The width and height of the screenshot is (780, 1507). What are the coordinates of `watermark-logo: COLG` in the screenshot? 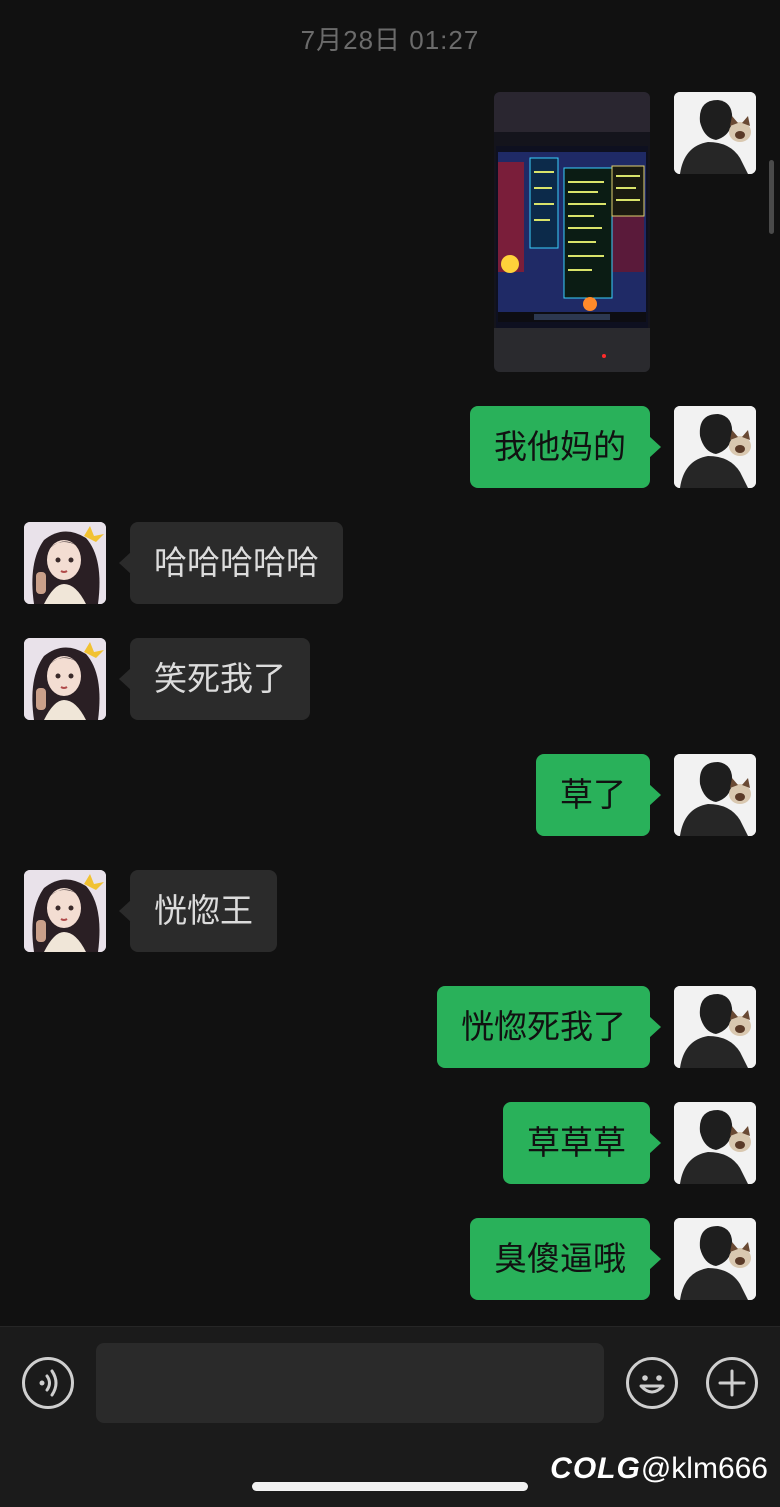 It's located at (595, 1468).